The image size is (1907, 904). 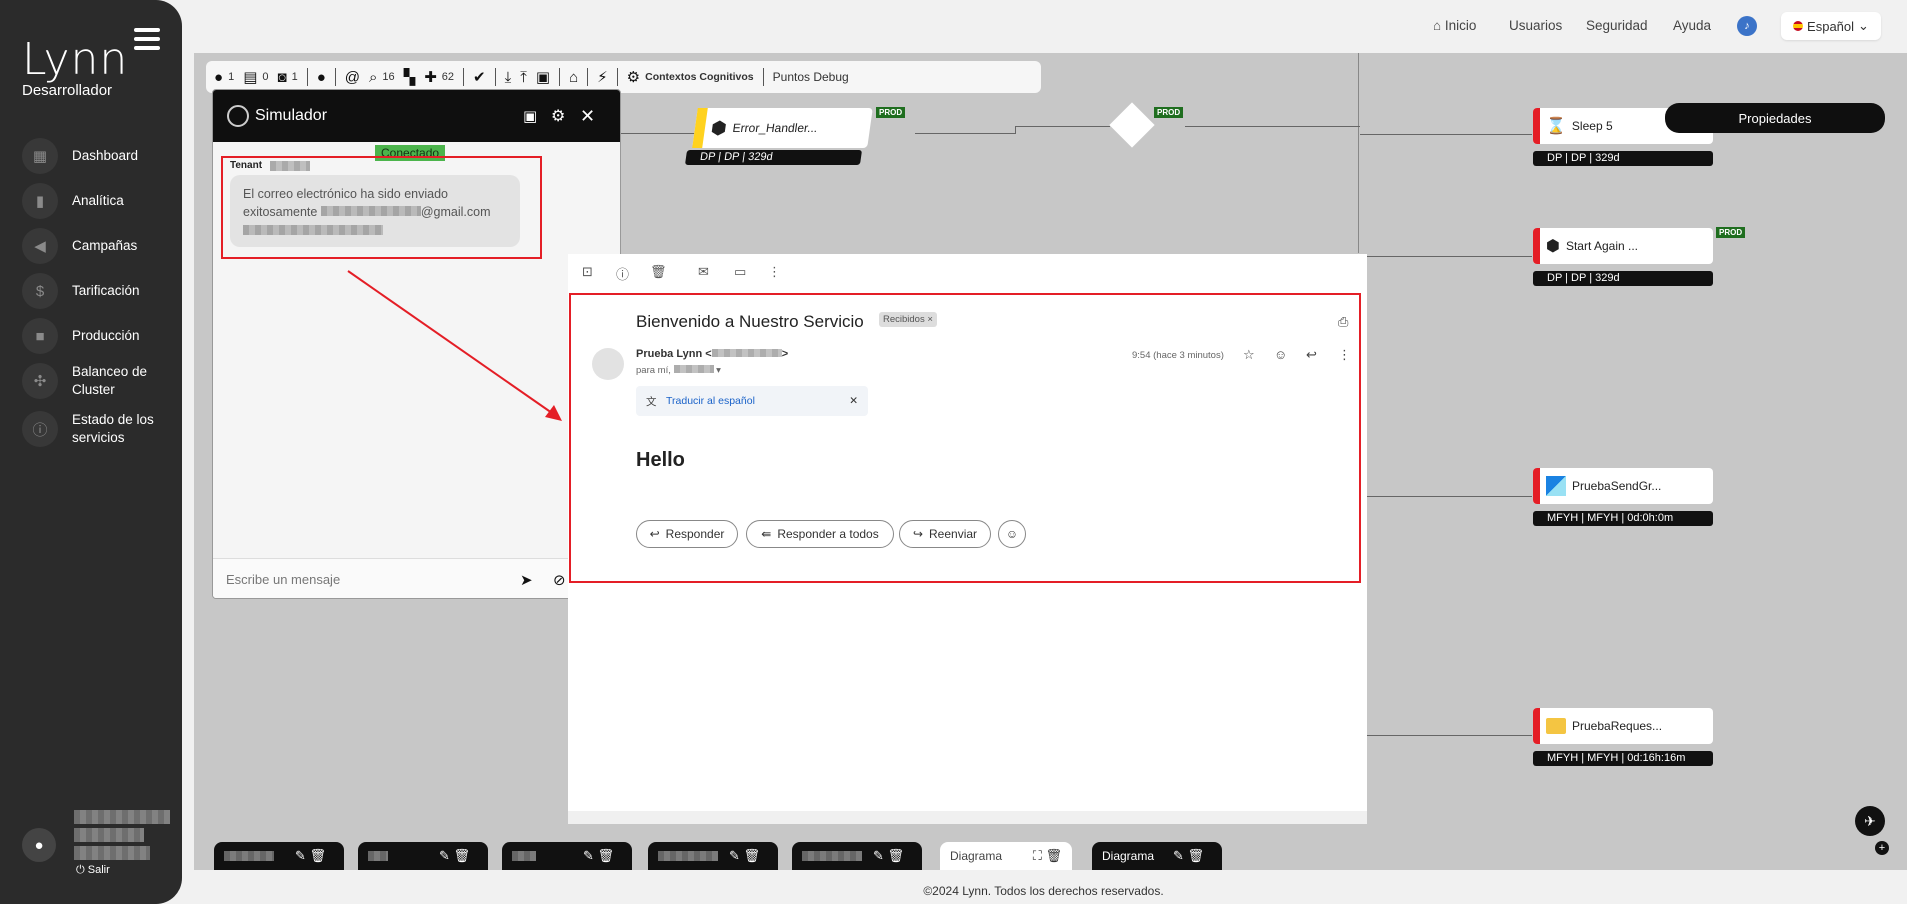 What do you see at coordinates (530, 116) in the screenshot?
I see `bug-icon: ▣` at bounding box center [530, 116].